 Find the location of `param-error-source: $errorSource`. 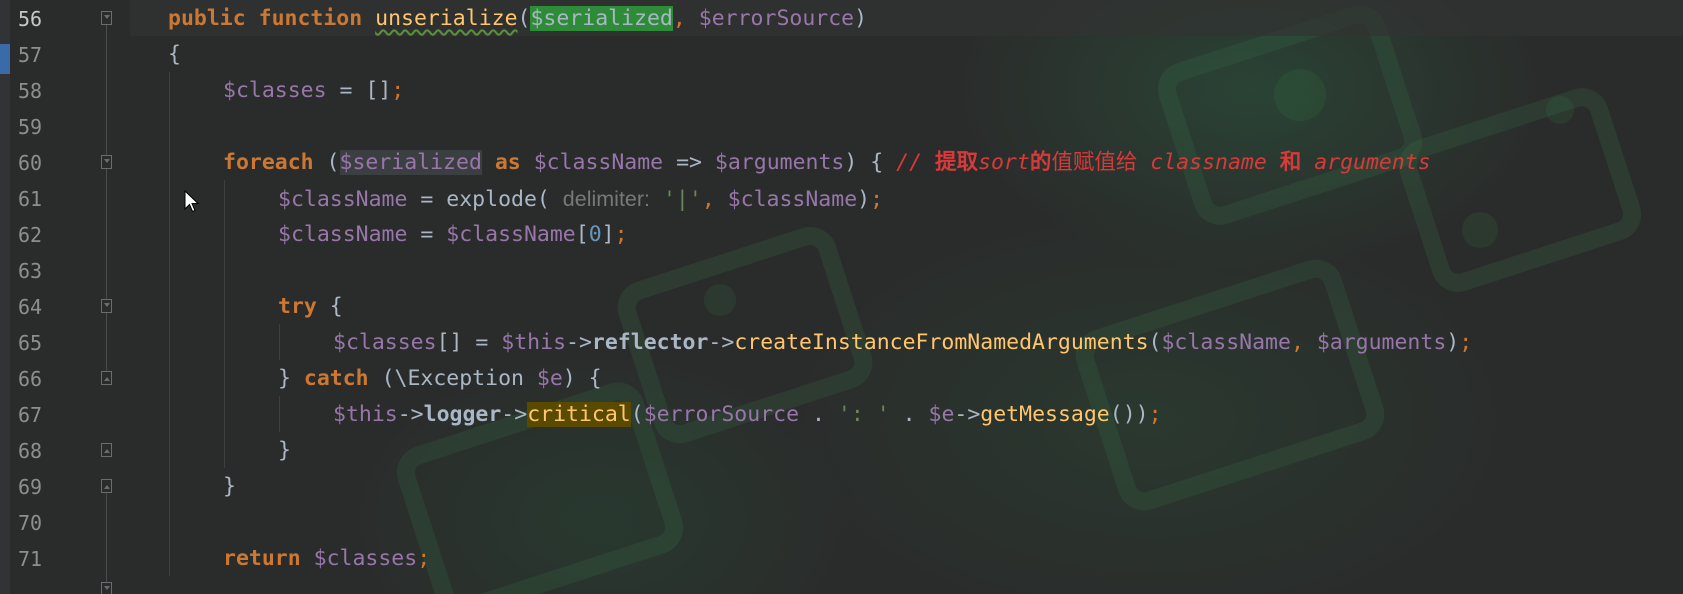

param-error-source: $errorSource is located at coordinates (776, 18).